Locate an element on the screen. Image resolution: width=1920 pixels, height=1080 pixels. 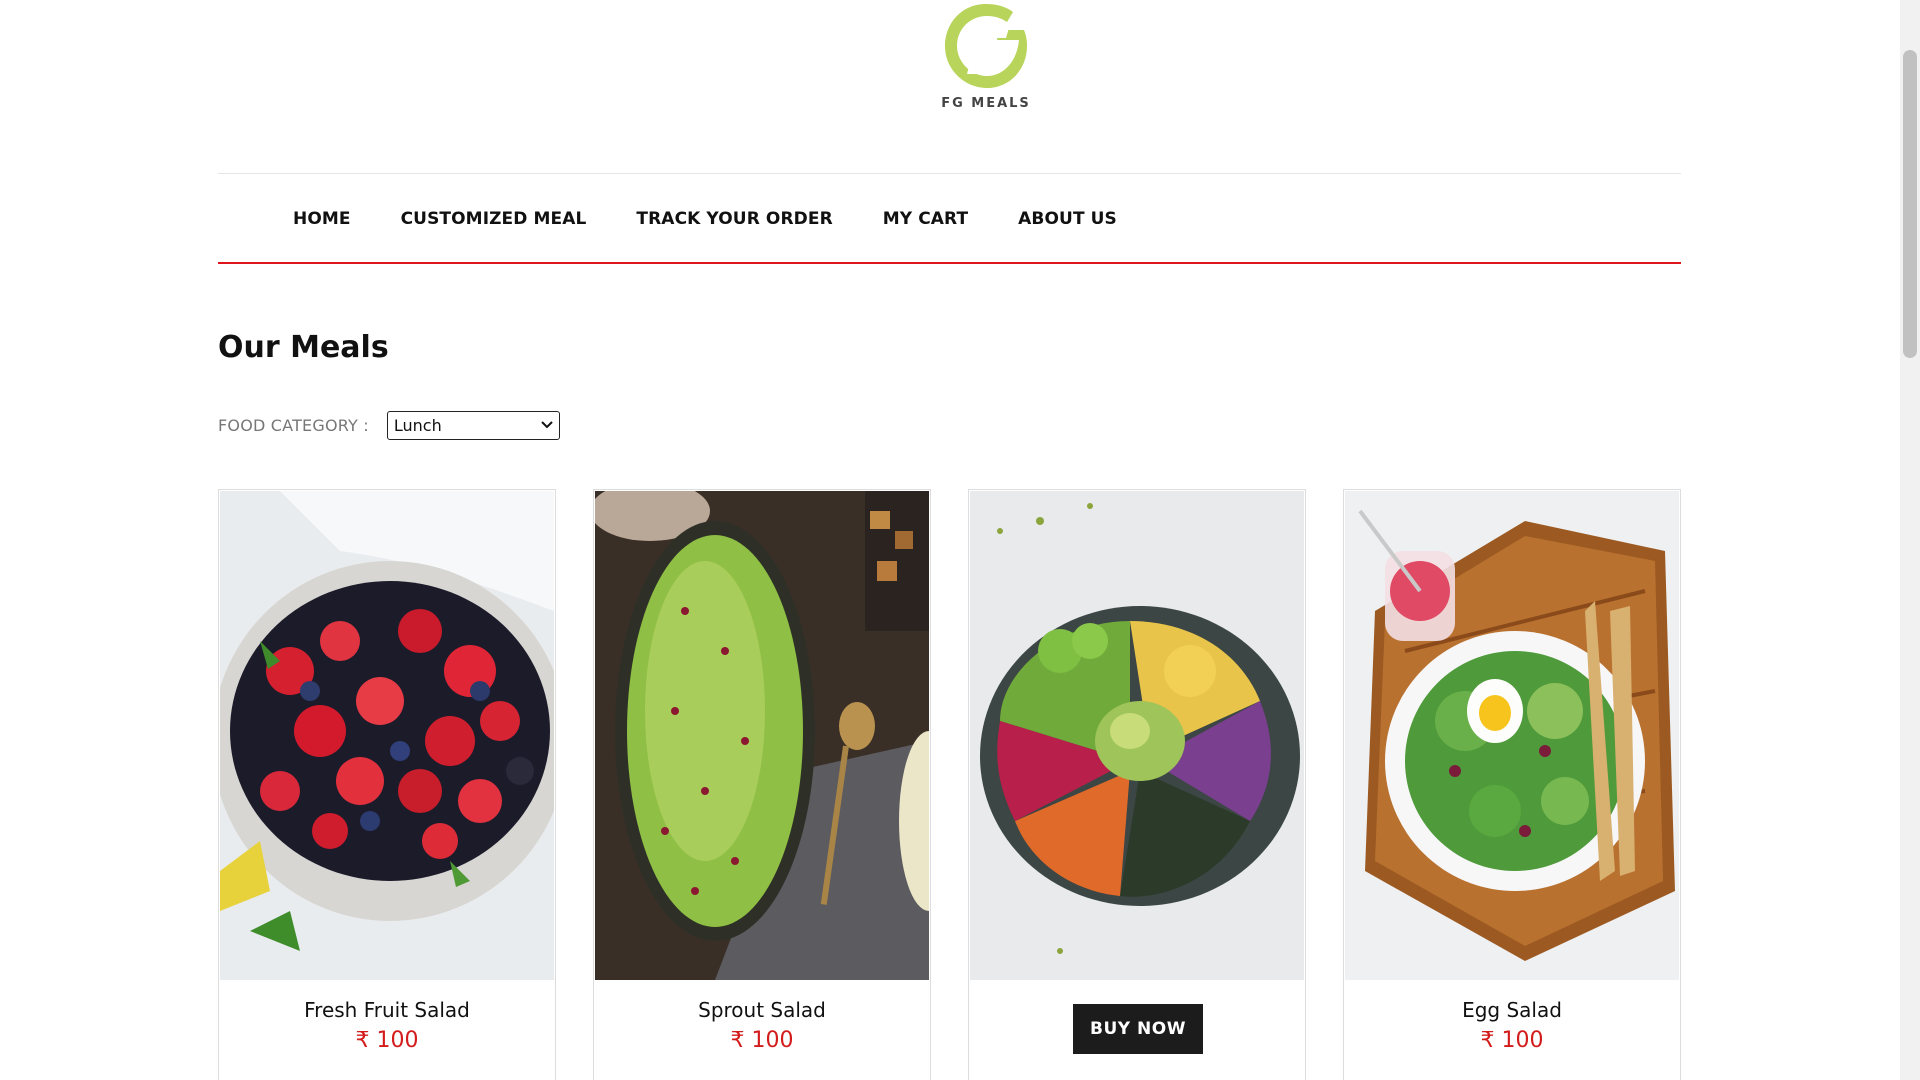
nav-customized-meal: CUSTOMIZED MEAL is located at coordinates (494, 219).